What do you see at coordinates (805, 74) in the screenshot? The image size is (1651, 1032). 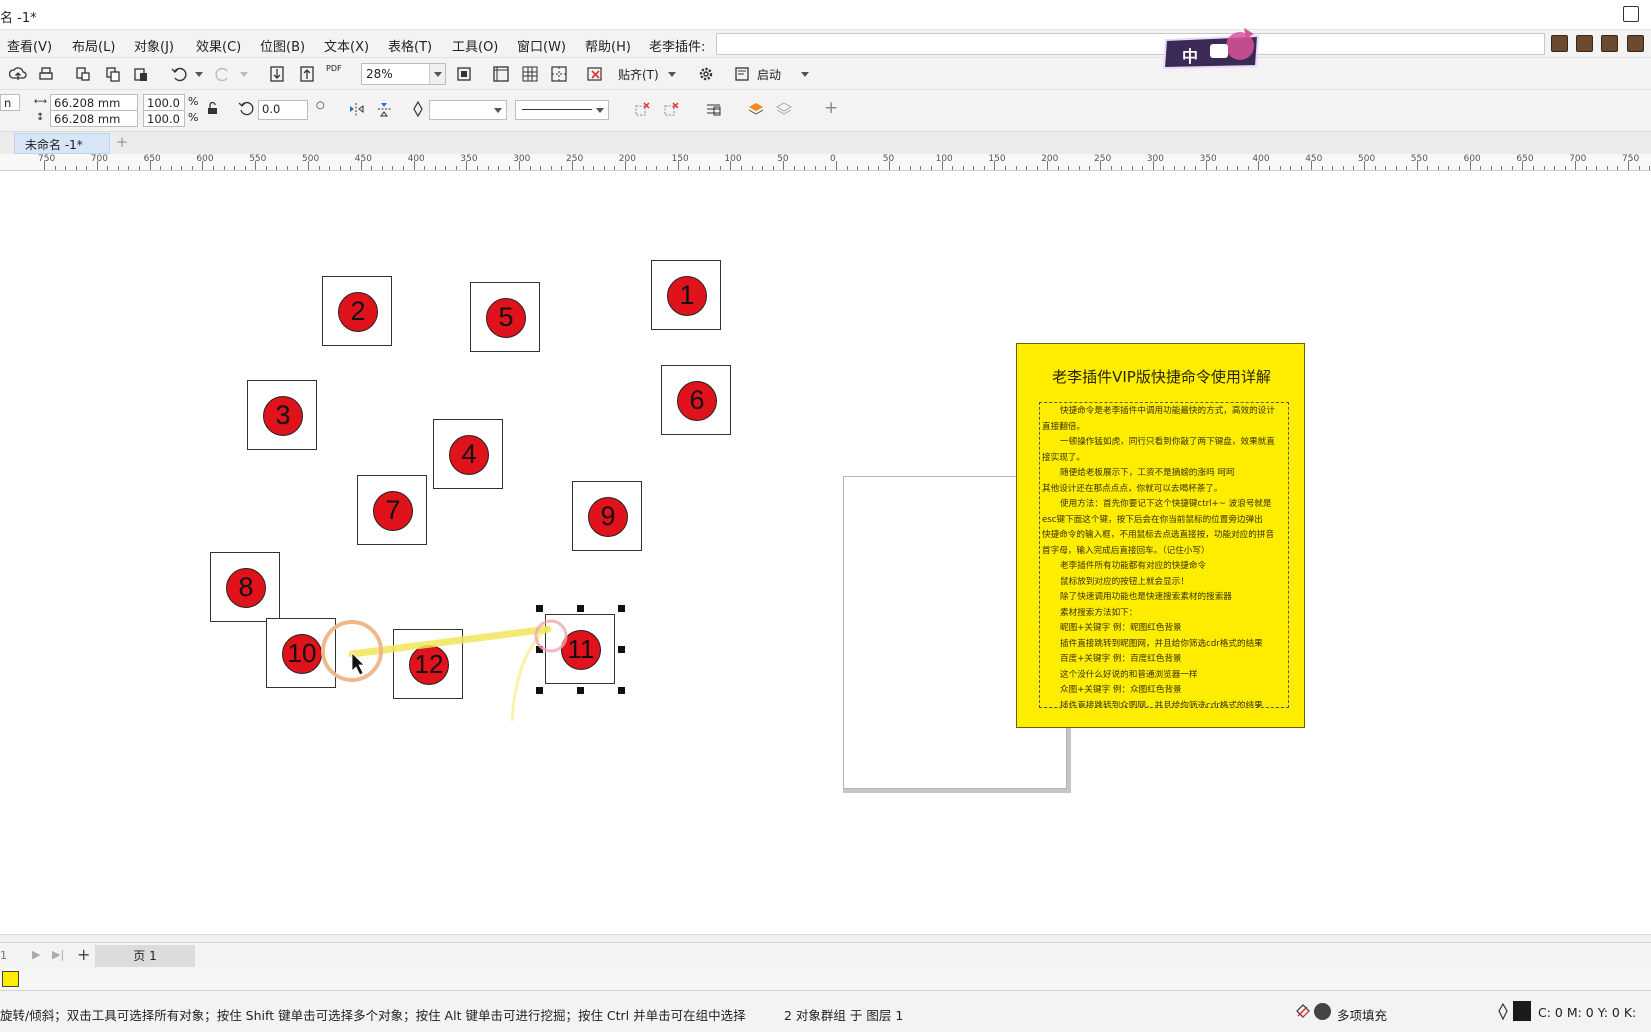 I see `launch-dropdown-icon` at bounding box center [805, 74].